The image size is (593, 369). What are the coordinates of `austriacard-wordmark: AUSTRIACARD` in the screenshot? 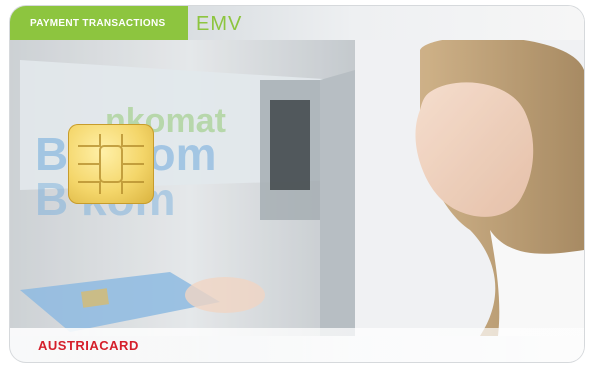 It's located at (88, 345).